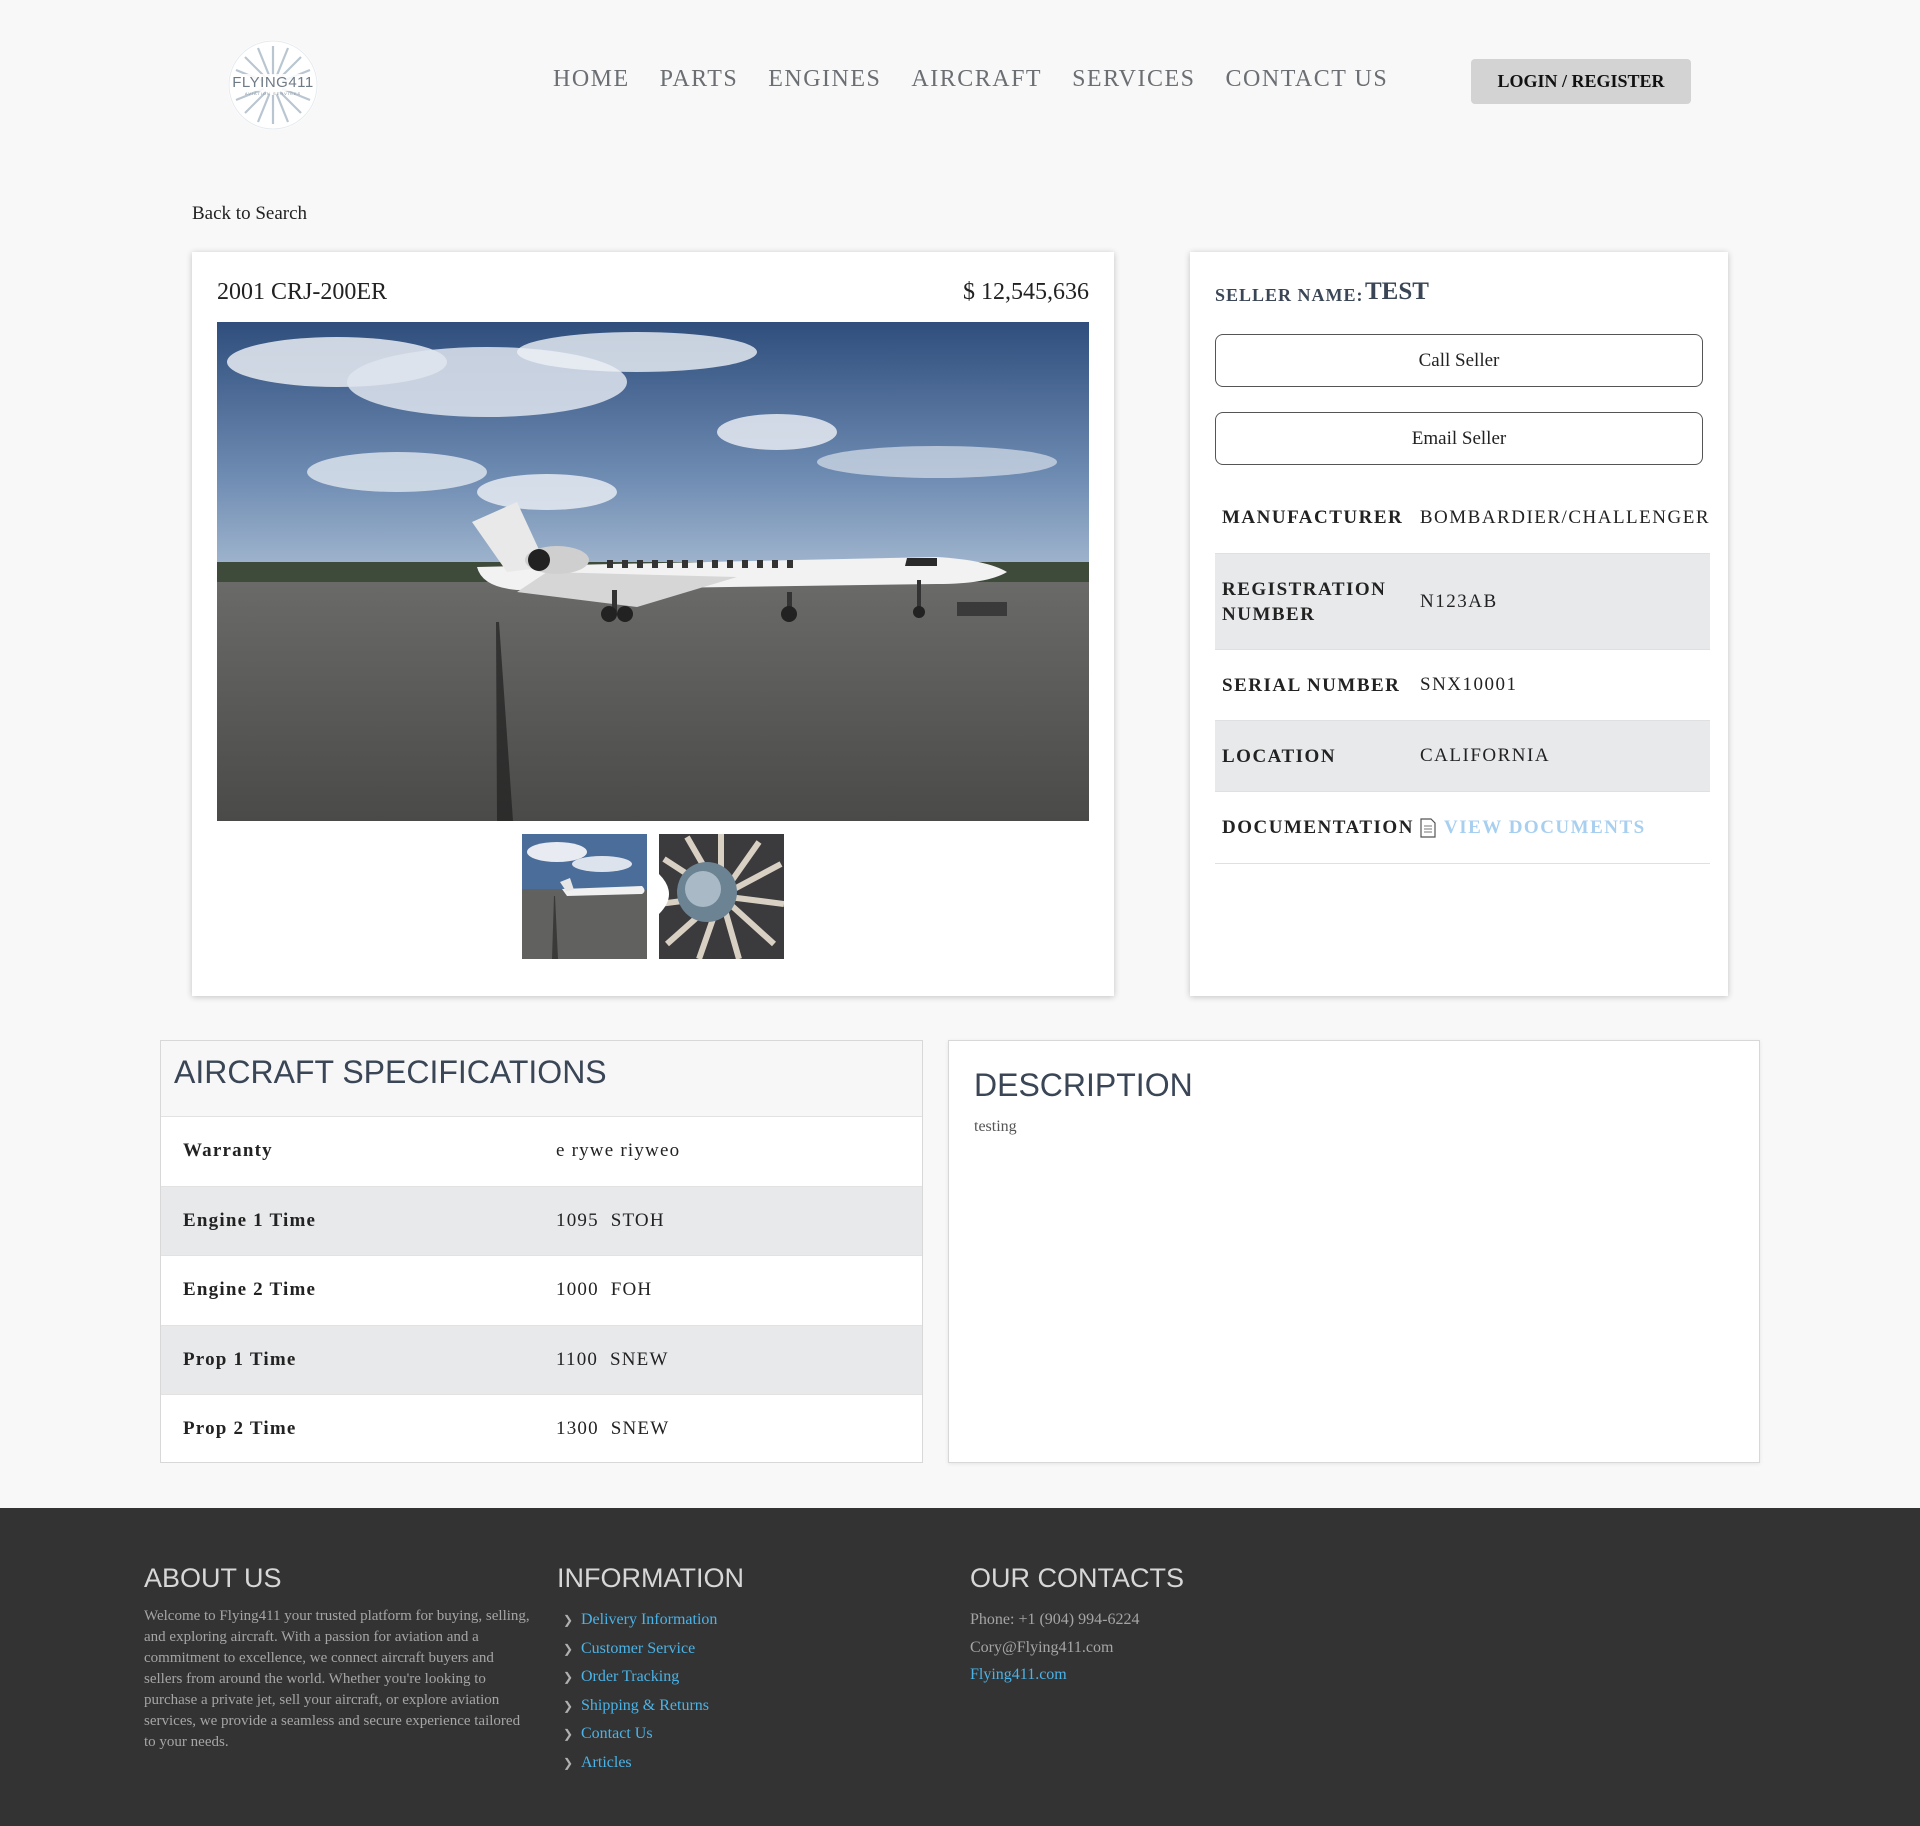  I want to click on footer-contacts-title: OUR CONTACTS, so click(1077, 1578).